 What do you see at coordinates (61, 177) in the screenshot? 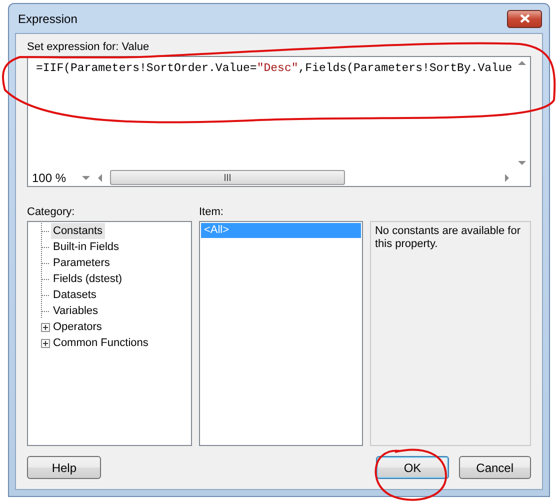
I see `zoom-dropdown: 100 %` at bounding box center [61, 177].